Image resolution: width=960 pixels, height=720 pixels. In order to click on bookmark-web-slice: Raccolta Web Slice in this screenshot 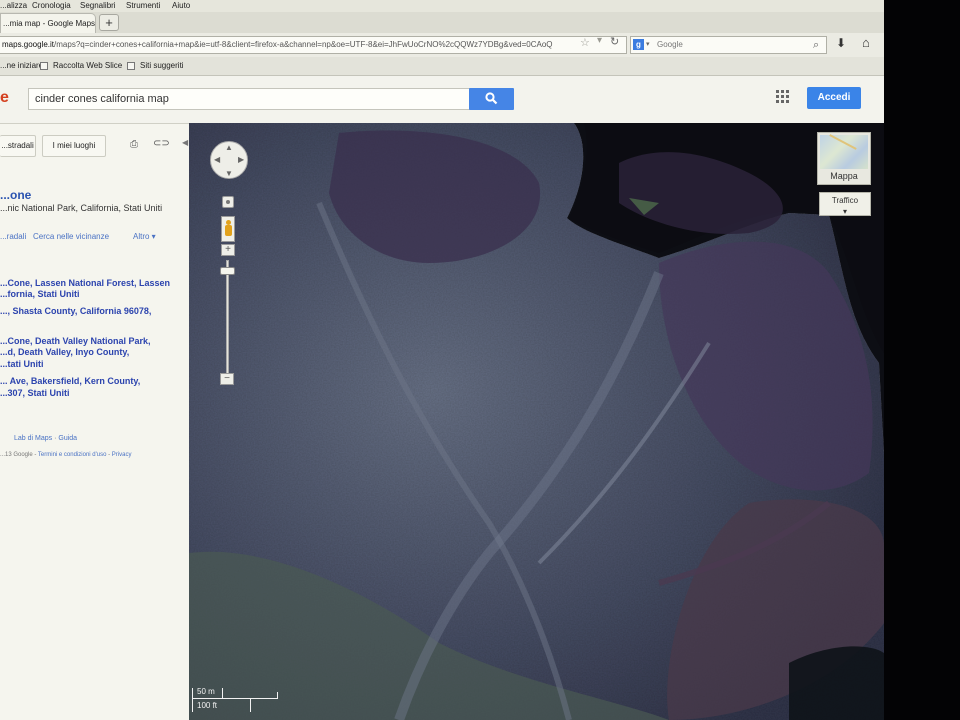, I will do `click(87, 65)`.